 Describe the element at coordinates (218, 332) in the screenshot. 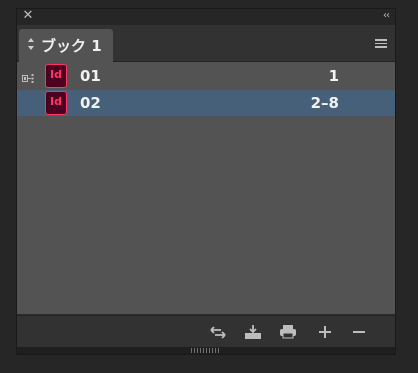

I see `synchronize-icon` at that location.